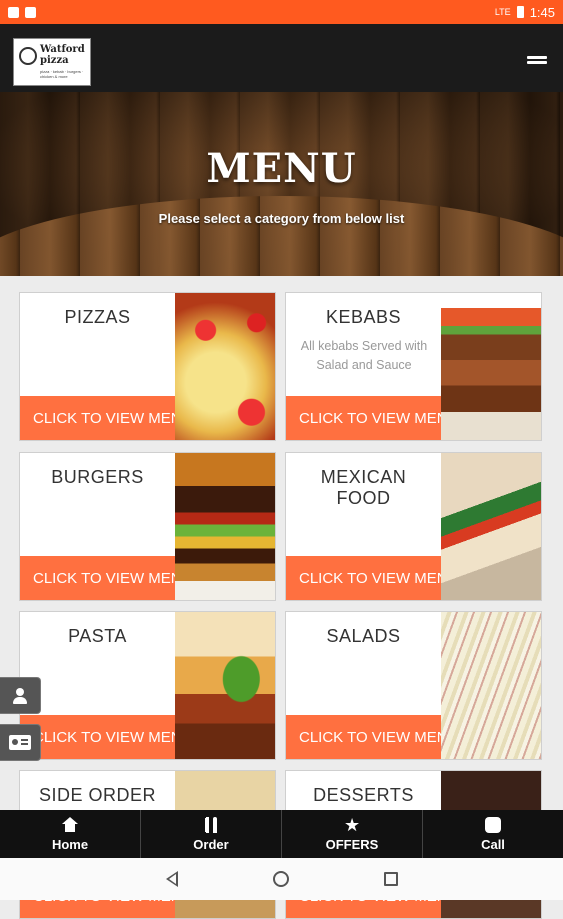 The width and height of the screenshot is (563, 919). I want to click on nav-order: Order, so click(211, 834).